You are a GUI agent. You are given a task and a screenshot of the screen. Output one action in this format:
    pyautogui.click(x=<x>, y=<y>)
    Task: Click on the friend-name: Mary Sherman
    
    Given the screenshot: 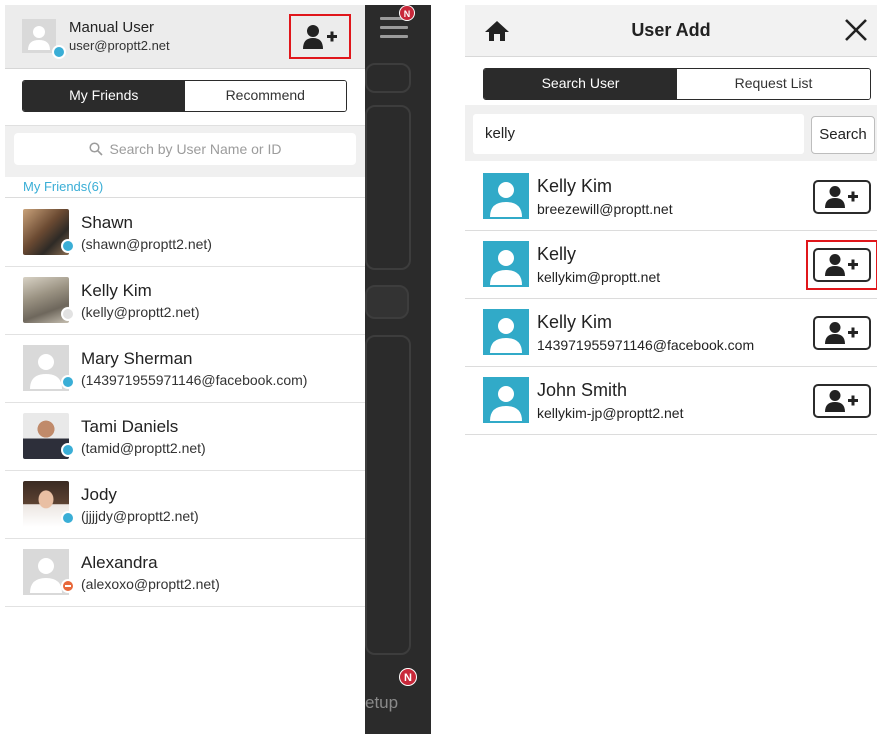 What is the action you would take?
    pyautogui.click(x=137, y=358)
    